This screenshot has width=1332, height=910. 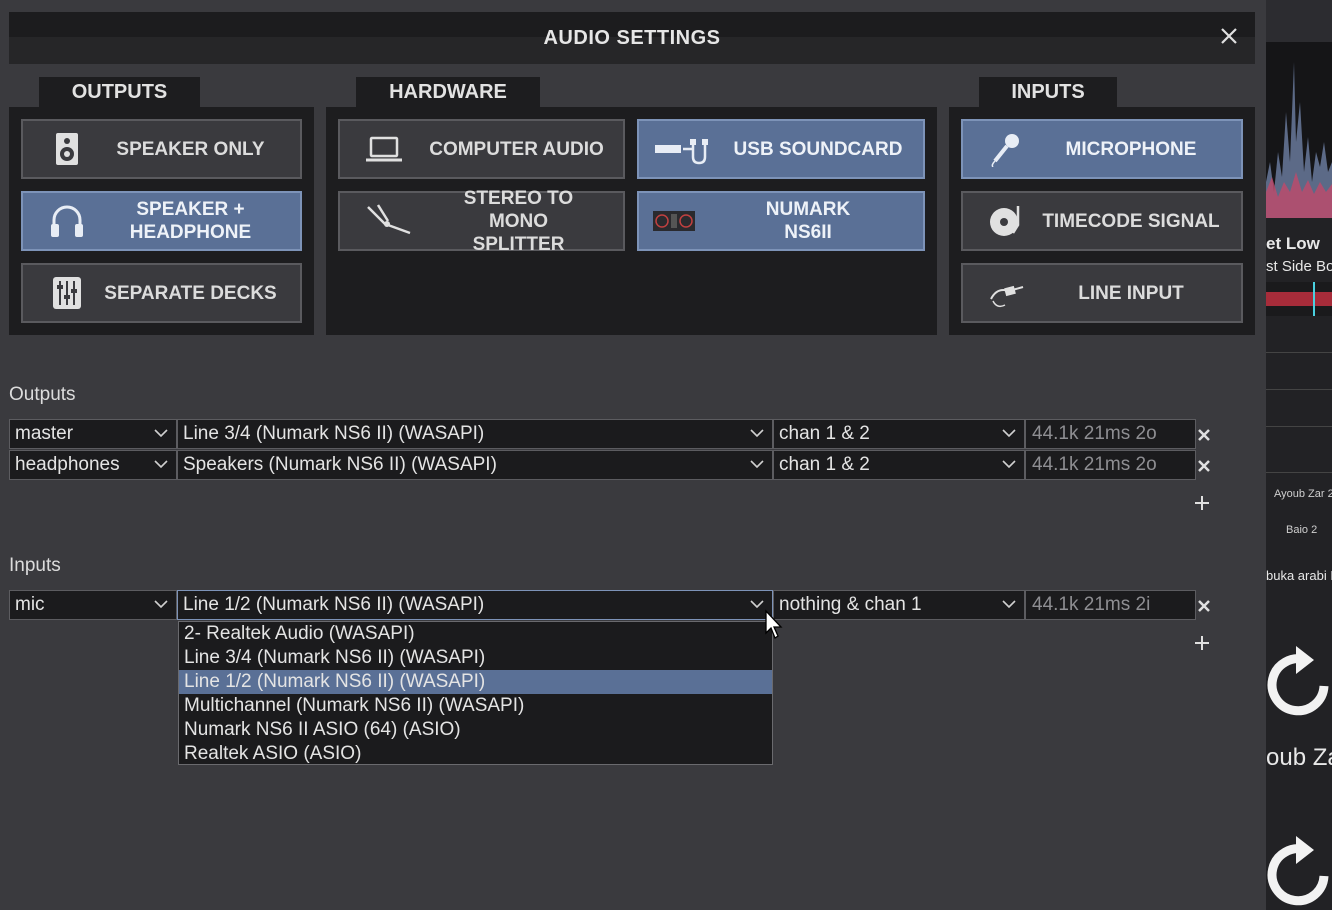 I want to click on tab-outputs: OUTPUTS, so click(x=119, y=92).